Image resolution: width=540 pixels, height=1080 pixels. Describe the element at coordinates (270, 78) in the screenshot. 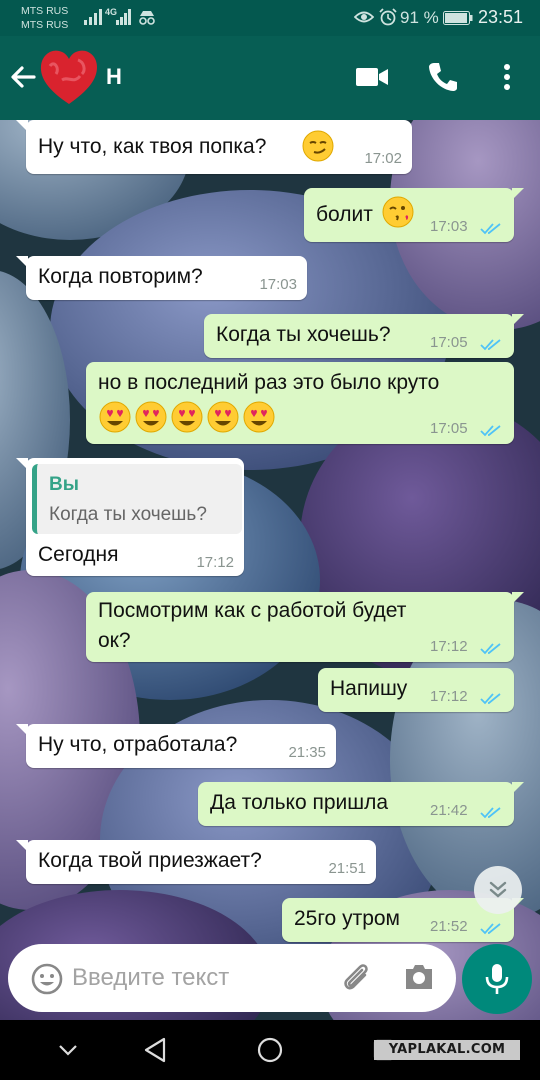

I see `chat-header: Н` at that location.